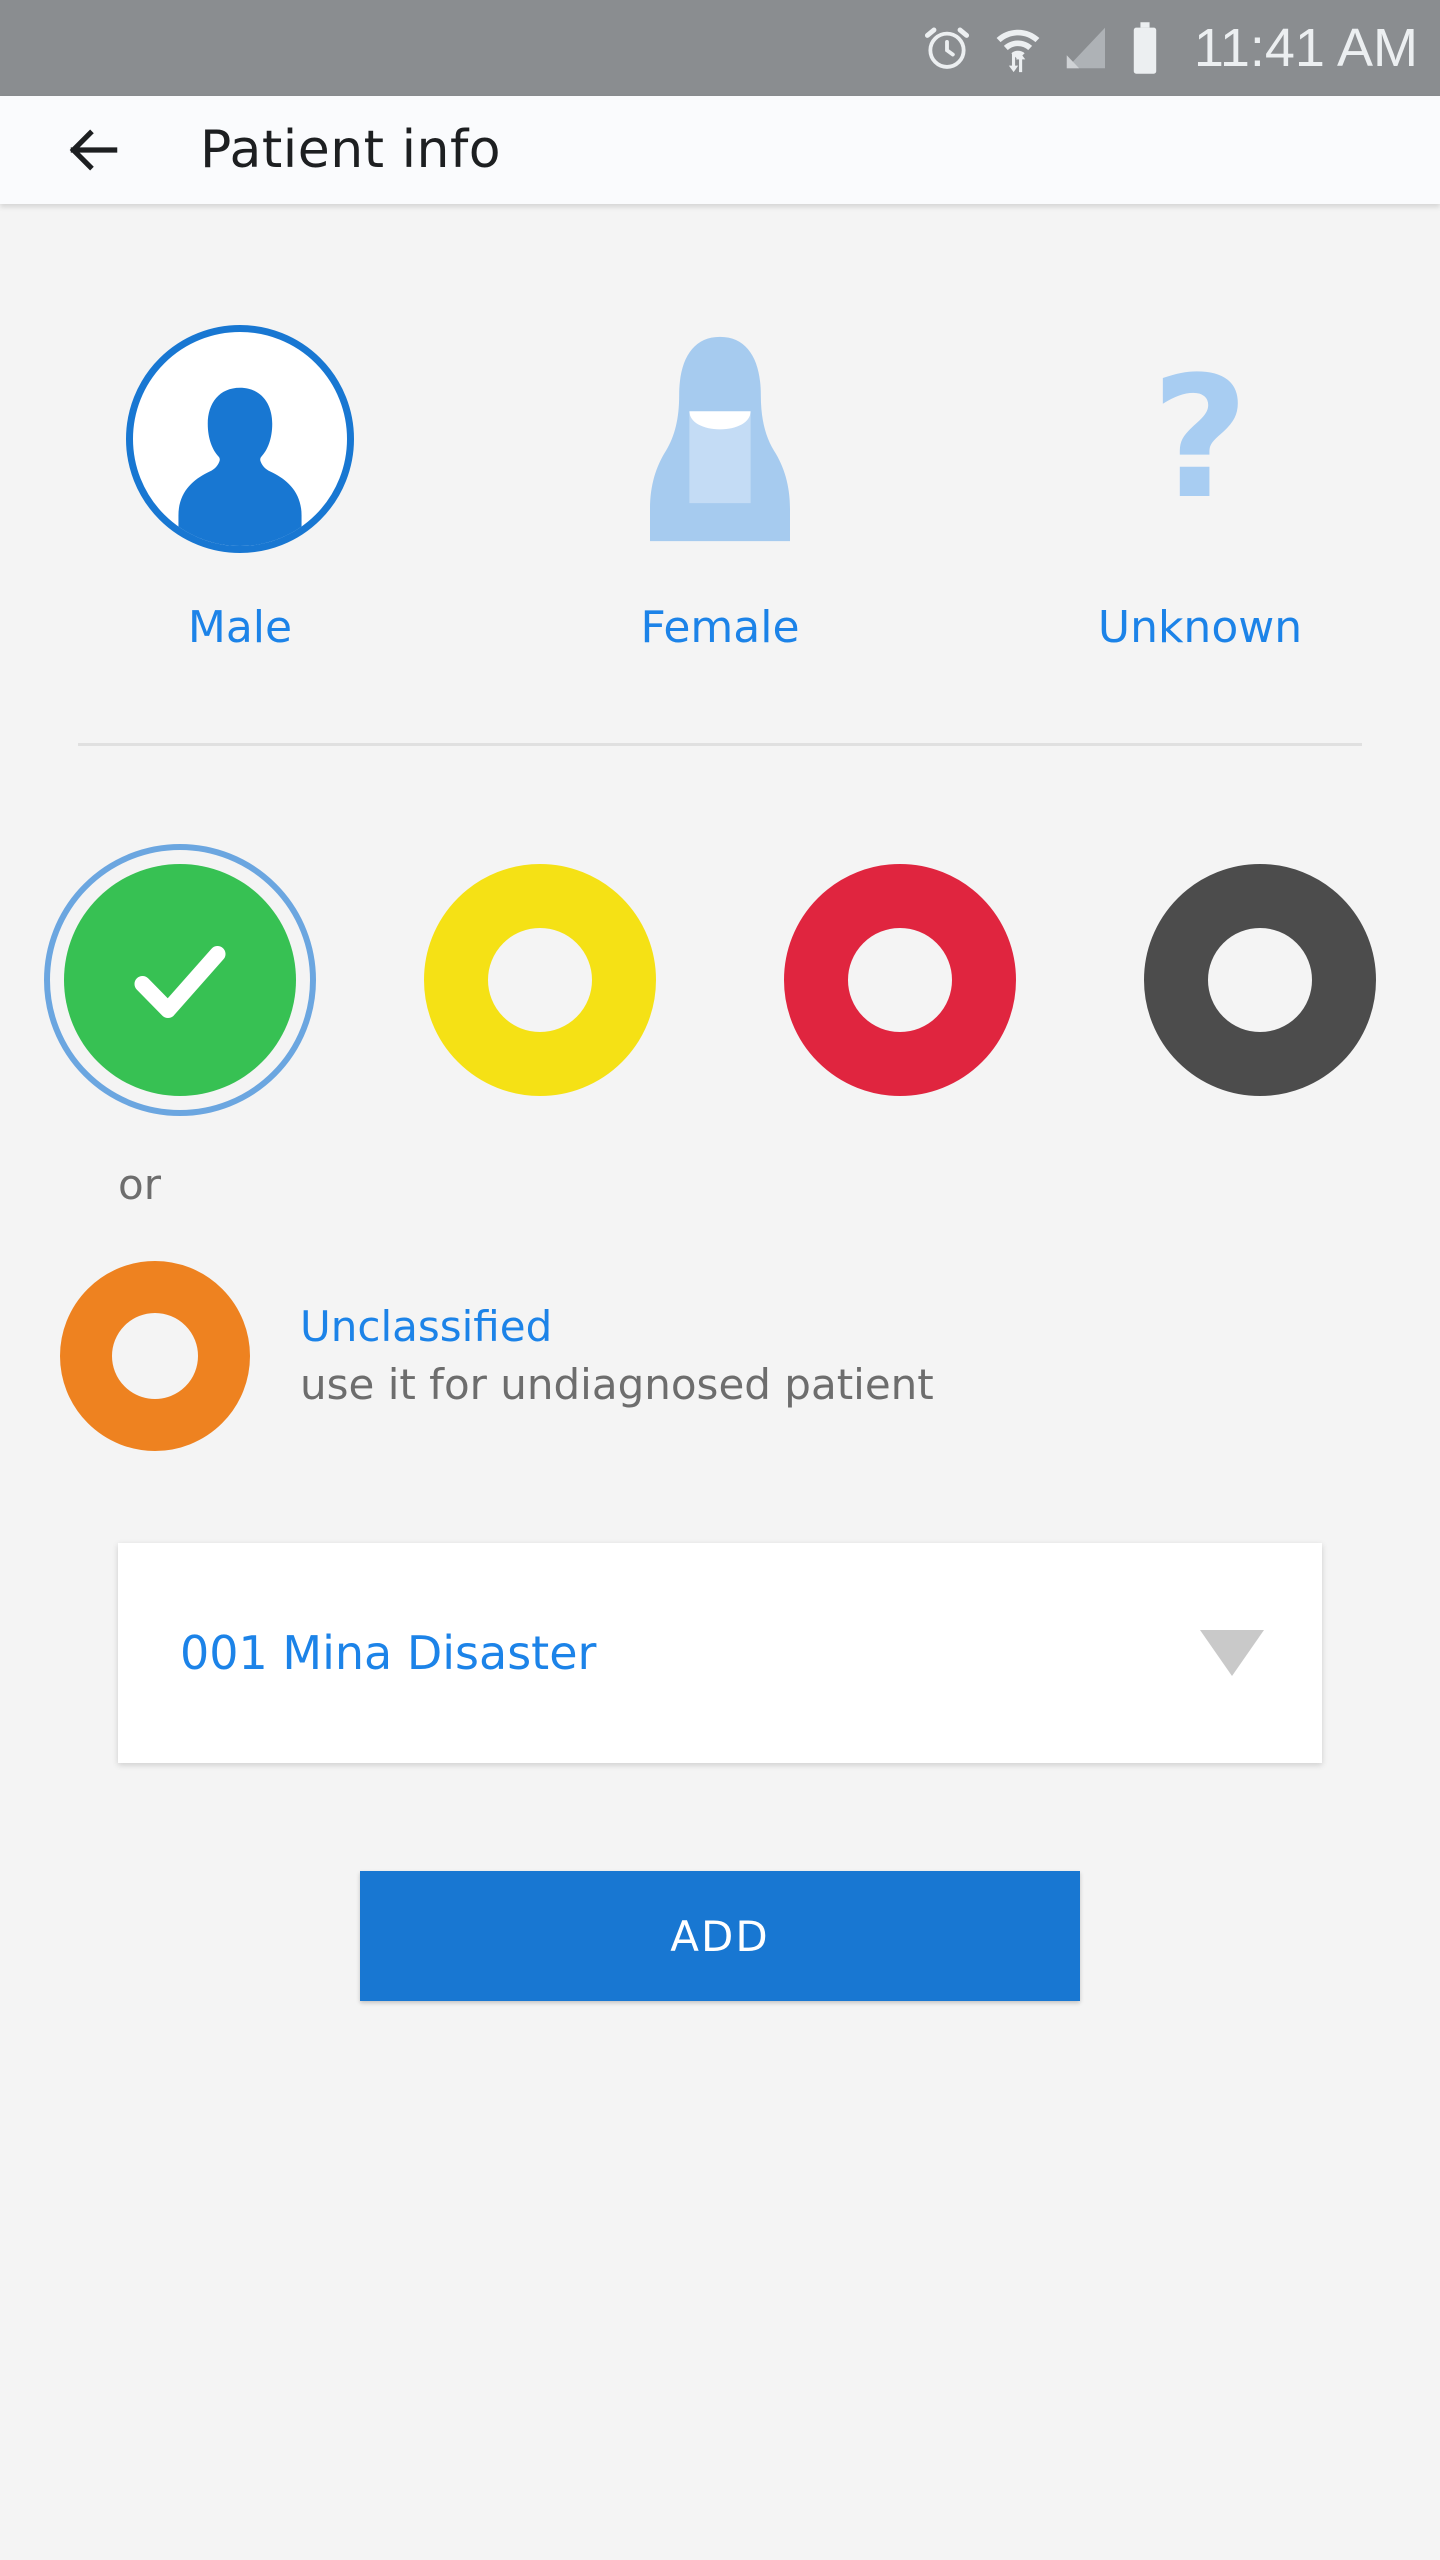 Image resolution: width=1440 pixels, height=2560 pixels. I want to click on signal-icon, so click(1085, 48).